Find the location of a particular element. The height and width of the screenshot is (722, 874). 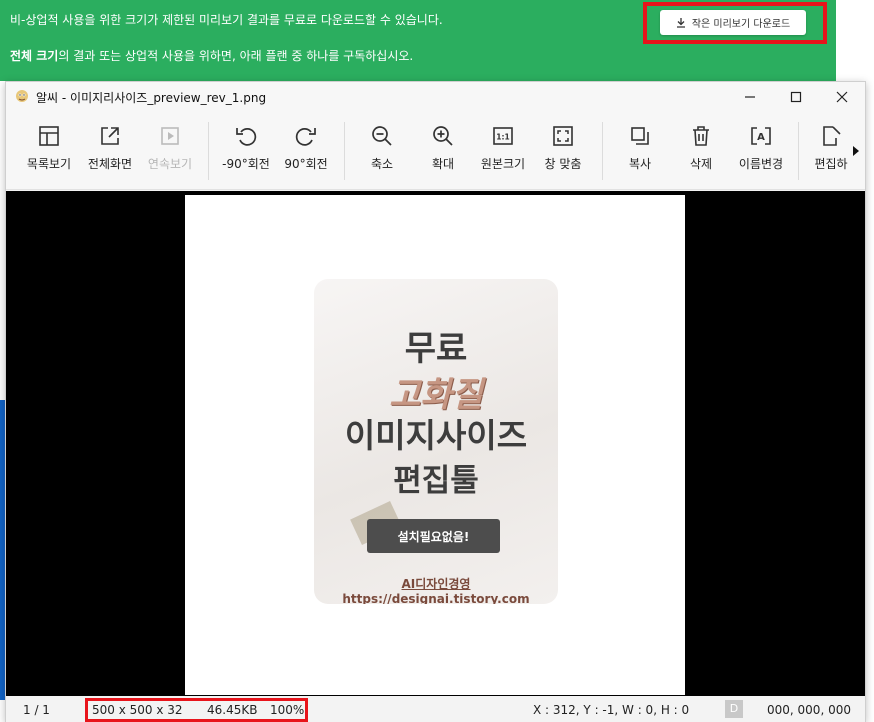

promo-line1: 무료 is located at coordinates (436, 349).